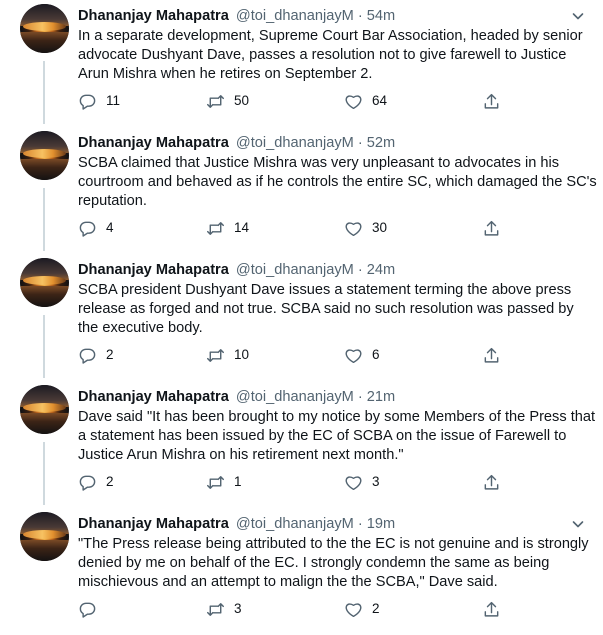 This screenshot has width=603, height=635. I want to click on retweet-button: 50, so click(227, 101).